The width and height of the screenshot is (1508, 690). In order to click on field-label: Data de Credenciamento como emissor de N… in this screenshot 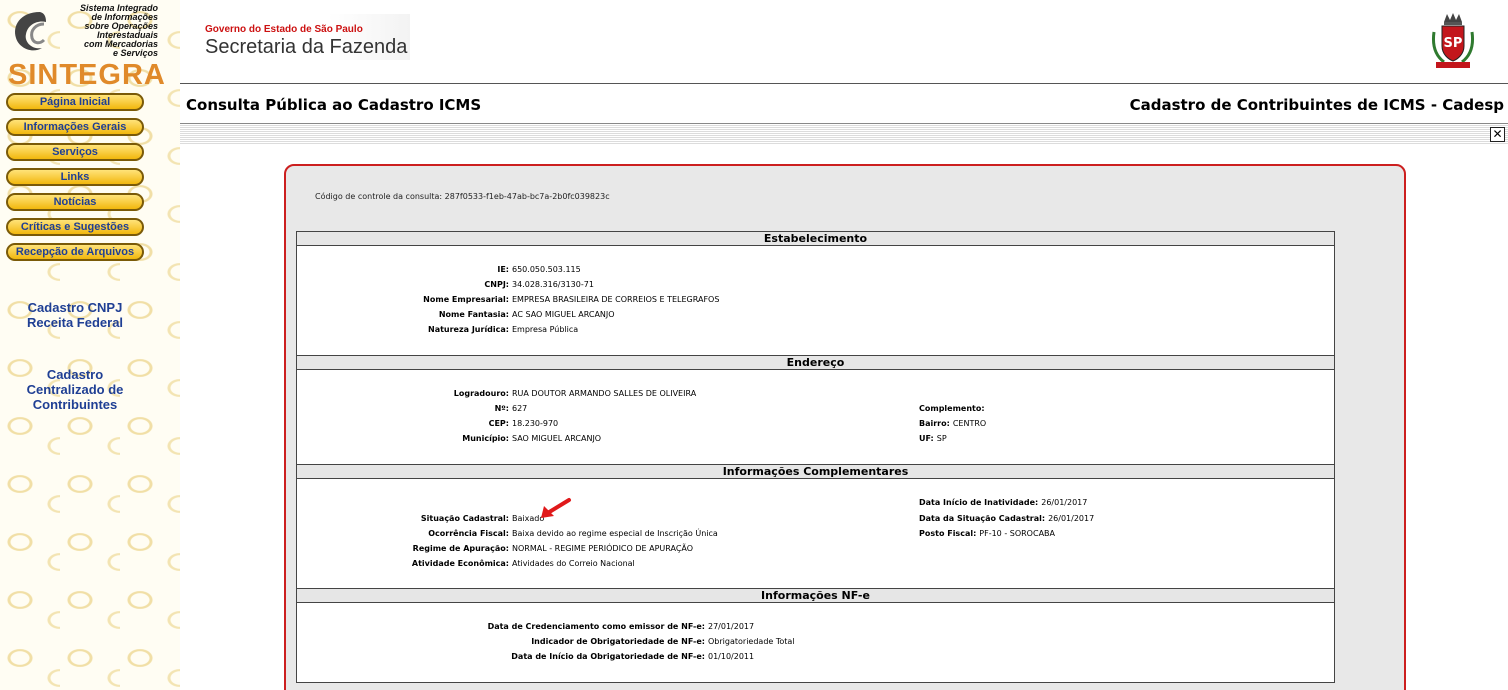, I will do `click(596, 626)`.